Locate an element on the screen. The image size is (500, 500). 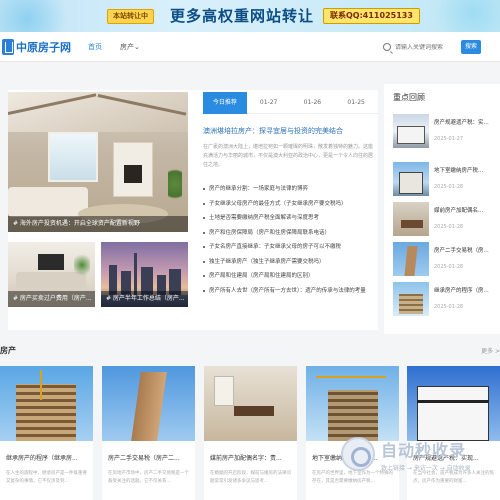
list-item: 房产和住房保障局（房产和住房保障局联系电话） is located at coordinates (289, 233).